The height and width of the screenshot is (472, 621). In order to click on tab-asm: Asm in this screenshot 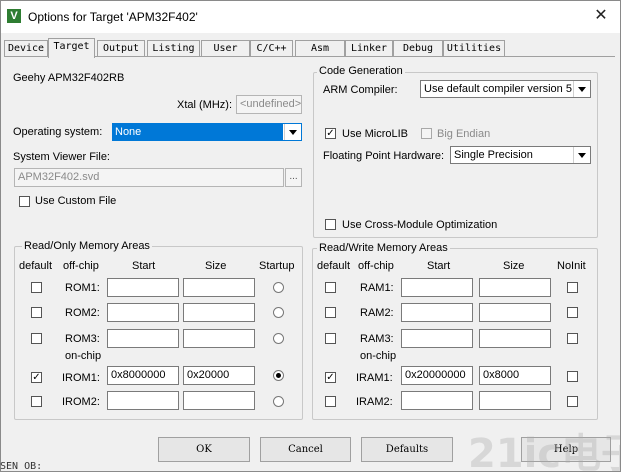, I will do `click(320, 48)`.